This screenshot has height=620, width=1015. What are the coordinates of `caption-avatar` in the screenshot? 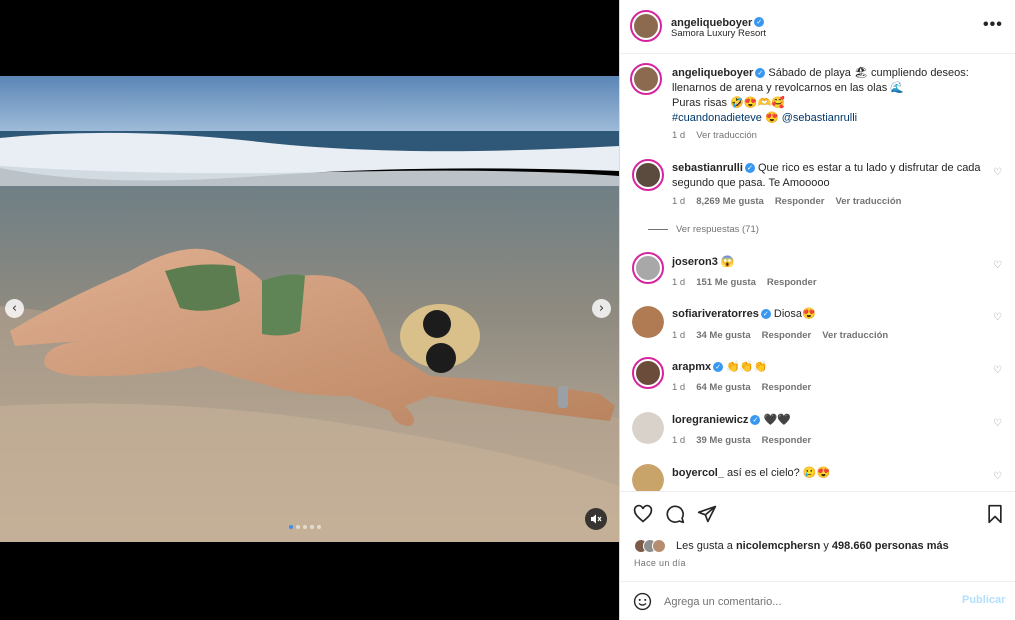 It's located at (646, 79).